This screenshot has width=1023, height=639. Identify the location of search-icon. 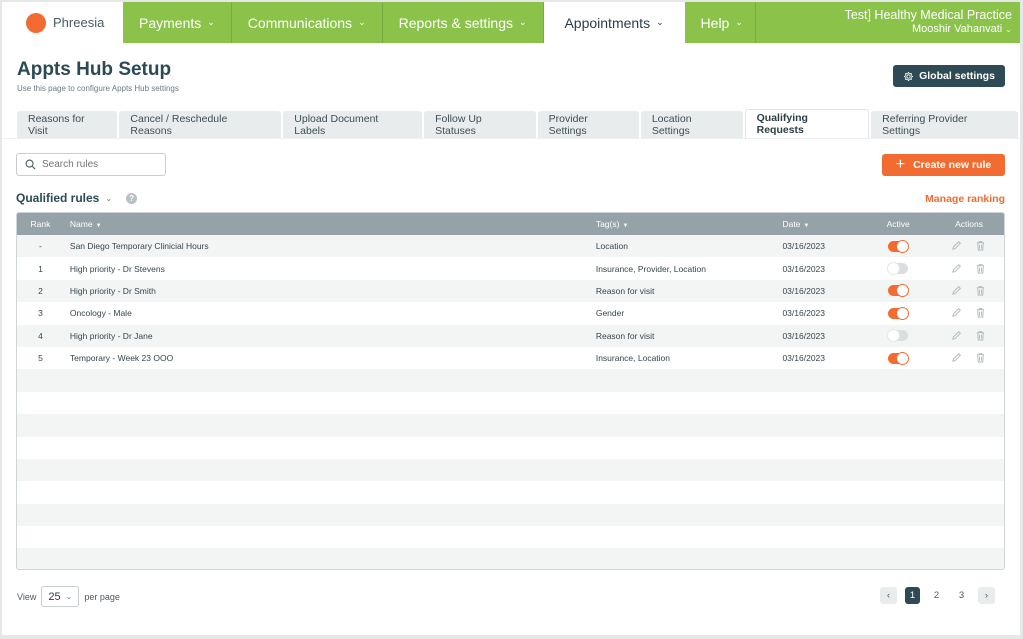
(30, 164).